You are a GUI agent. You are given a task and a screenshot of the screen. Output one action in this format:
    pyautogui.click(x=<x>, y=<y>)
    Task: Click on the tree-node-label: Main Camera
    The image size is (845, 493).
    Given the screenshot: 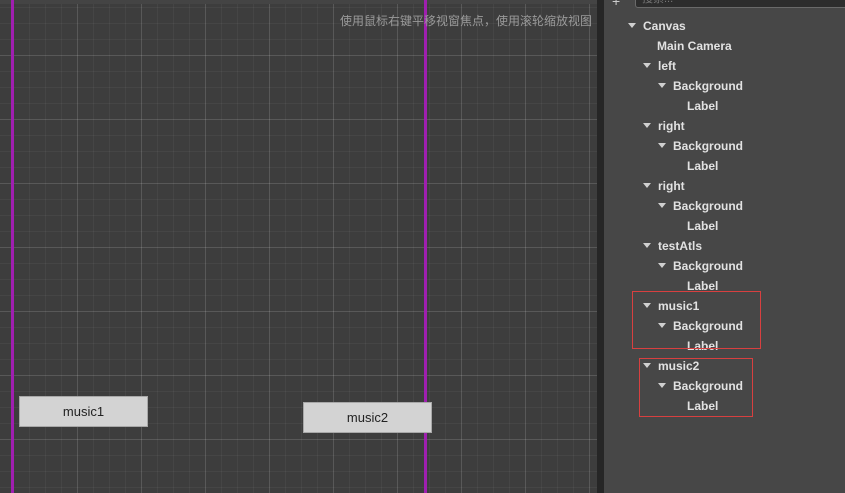 What is the action you would take?
    pyautogui.click(x=694, y=46)
    